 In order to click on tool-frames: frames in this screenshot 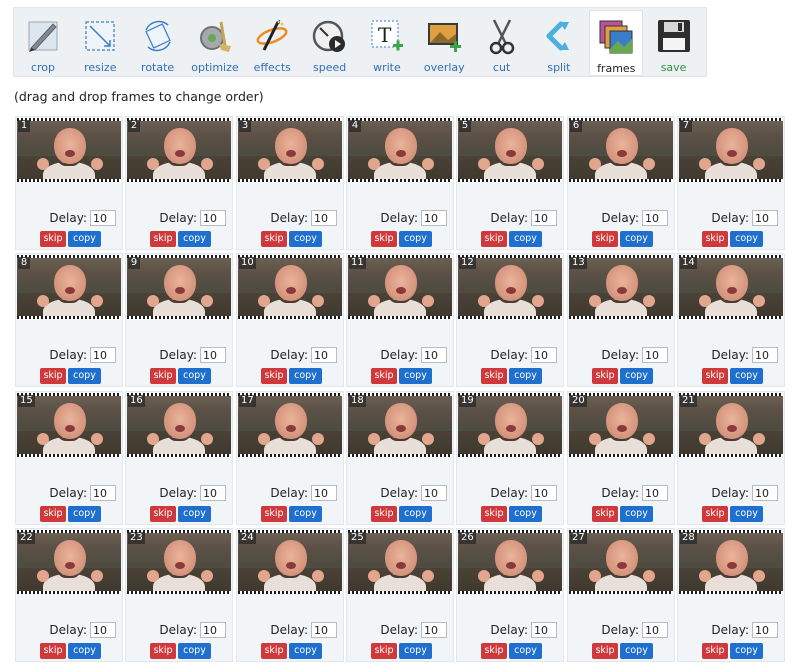, I will do `click(616, 43)`.